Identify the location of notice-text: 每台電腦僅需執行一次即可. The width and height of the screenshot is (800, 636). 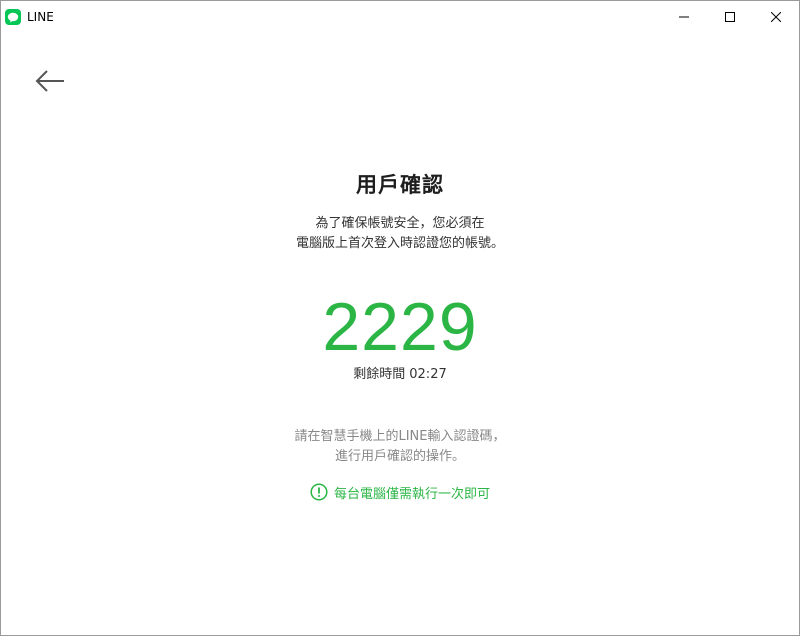
(411, 494).